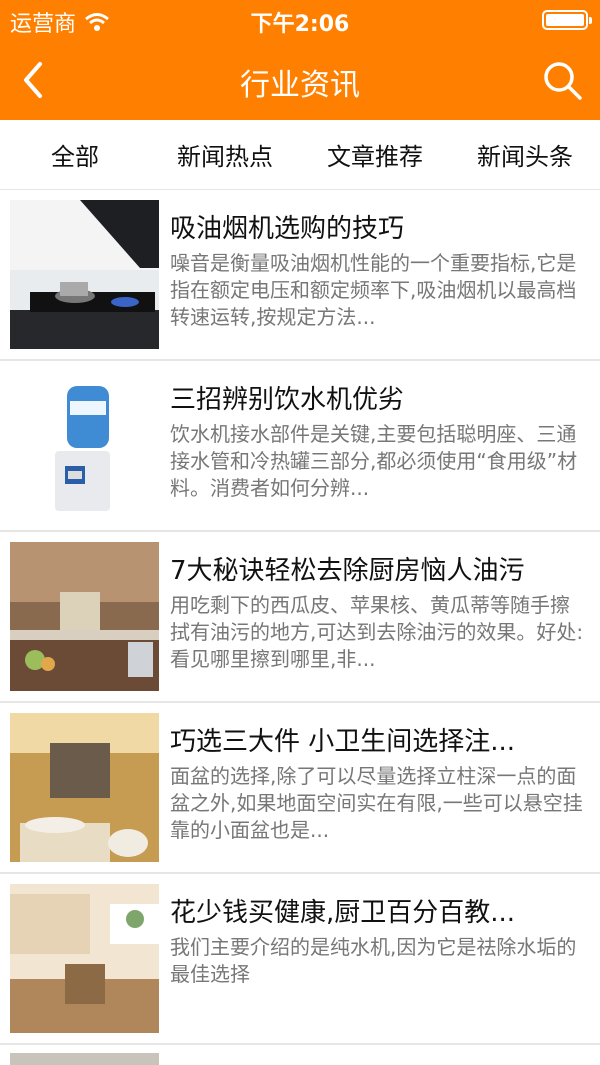 This screenshot has height=1065, width=600. Describe the element at coordinates (300, 85) in the screenshot. I see `page-title: 行业资讯` at that location.